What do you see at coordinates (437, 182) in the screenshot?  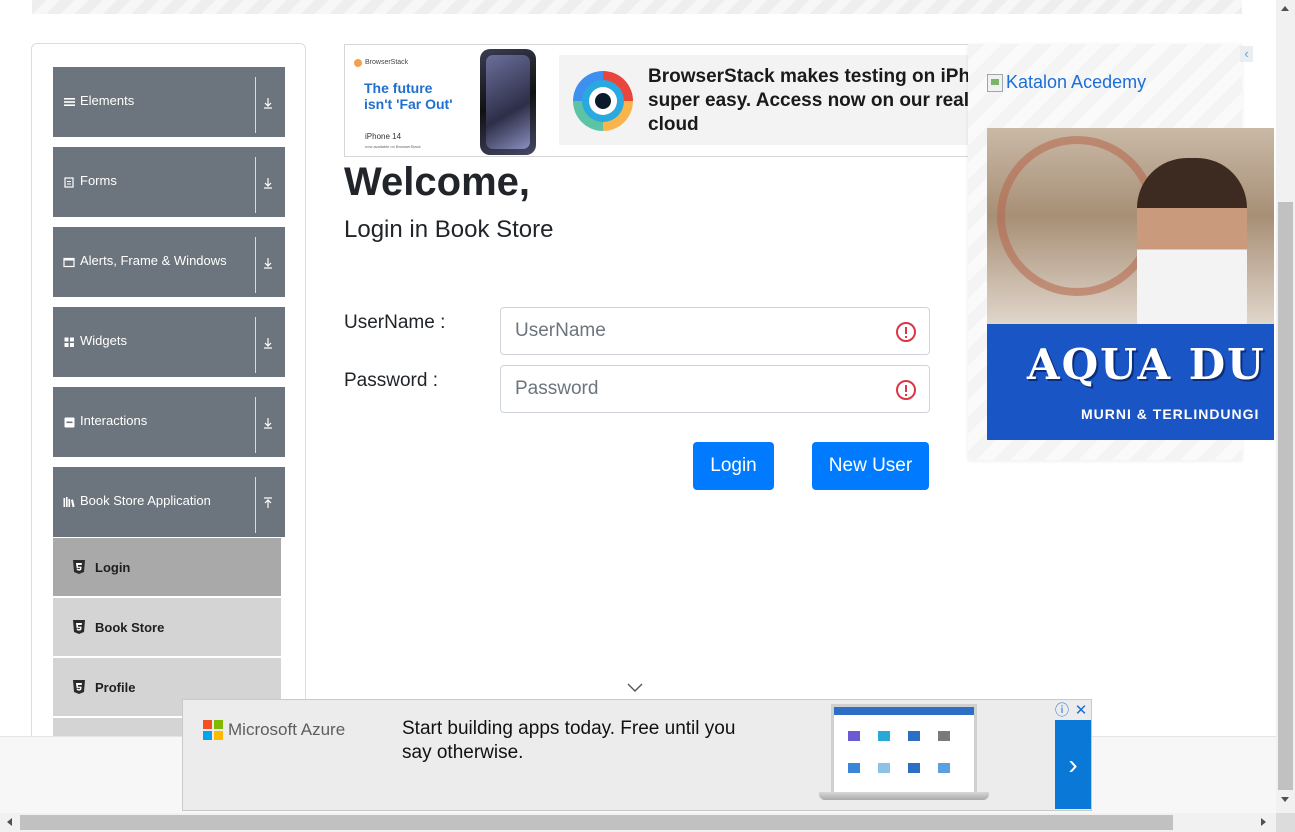 I see `page-title: Welcome,` at bounding box center [437, 182].